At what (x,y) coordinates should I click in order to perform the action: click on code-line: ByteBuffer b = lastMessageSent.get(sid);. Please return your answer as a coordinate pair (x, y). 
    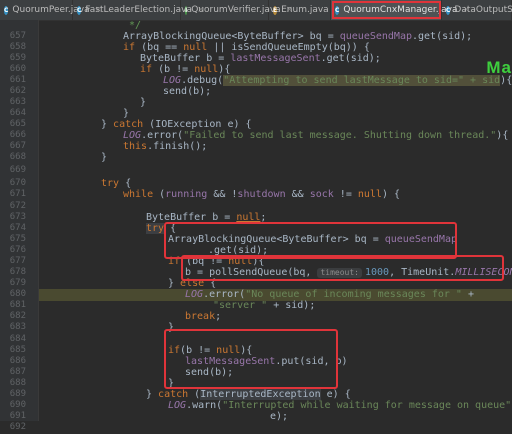
    Looking at the image, I should click on (260, 58).